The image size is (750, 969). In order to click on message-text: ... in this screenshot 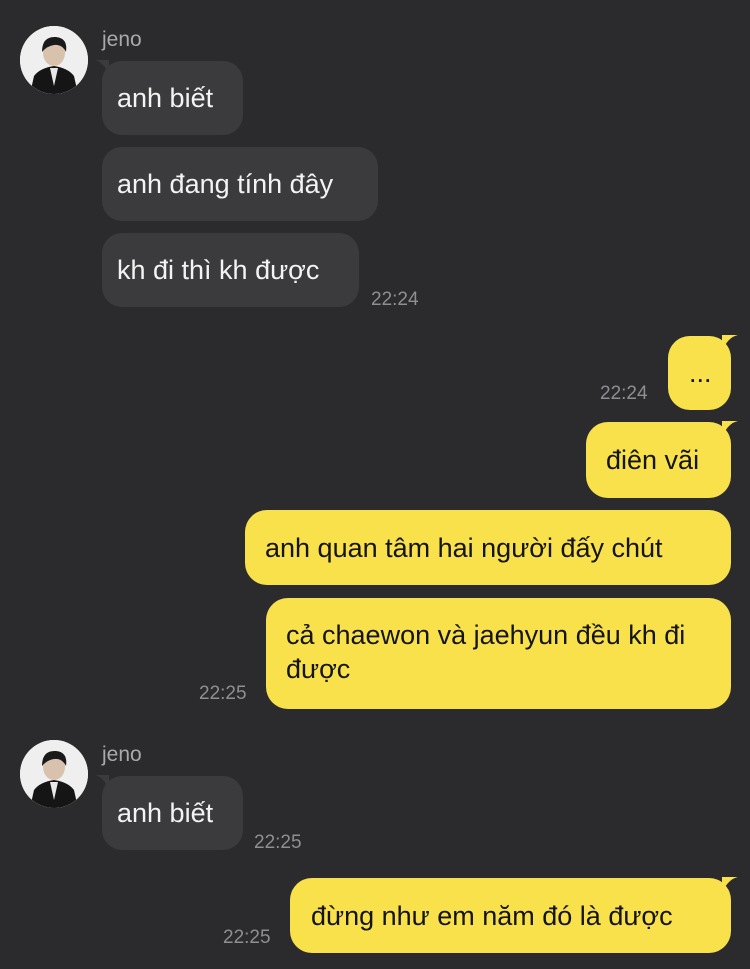, I will do `click(700, 373)`.